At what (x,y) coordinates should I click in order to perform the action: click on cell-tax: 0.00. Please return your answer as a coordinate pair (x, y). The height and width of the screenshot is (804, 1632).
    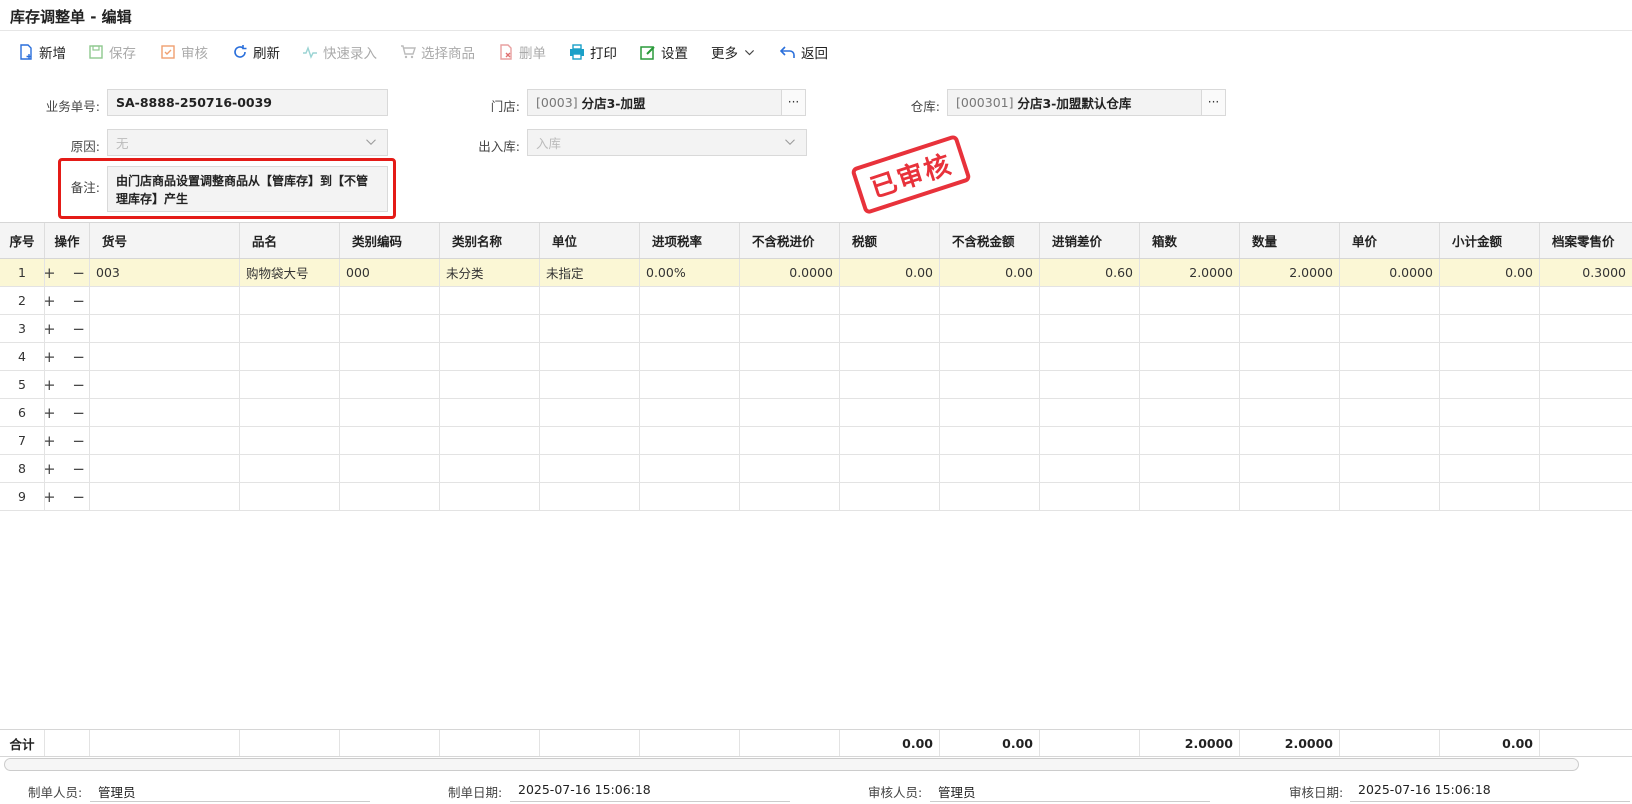
    Looking at the image, I should click on (890, 272).